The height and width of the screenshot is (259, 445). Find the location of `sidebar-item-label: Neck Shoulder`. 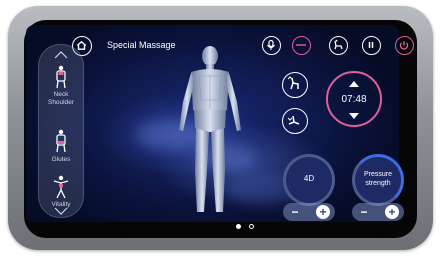

sidebar-item-label: Neck Shoulder is located at coordinates (61, 98).